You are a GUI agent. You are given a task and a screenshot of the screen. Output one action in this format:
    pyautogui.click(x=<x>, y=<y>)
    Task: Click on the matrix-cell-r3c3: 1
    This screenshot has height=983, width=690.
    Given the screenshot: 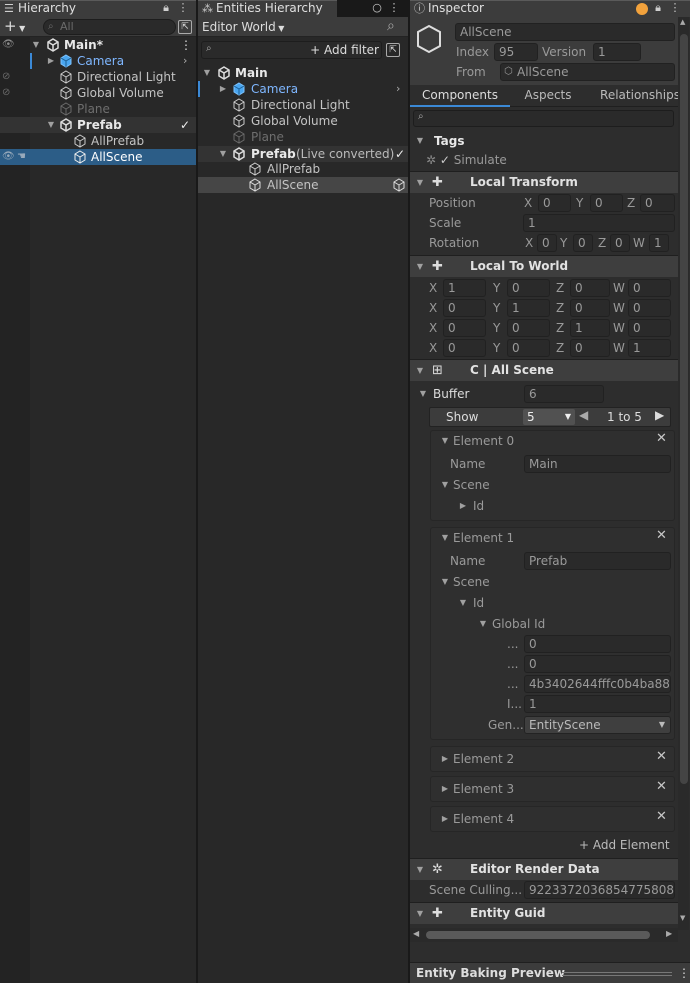 What is the action you would take?
    pyautogui.click(x=649, y=348)
    